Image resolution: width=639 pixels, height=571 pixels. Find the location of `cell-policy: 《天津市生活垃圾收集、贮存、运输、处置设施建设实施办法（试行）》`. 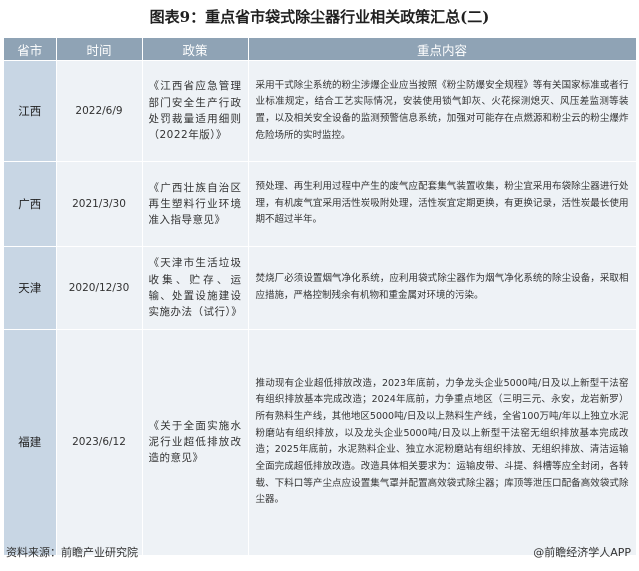

cell-policy: 《天津市生活垃圾收集、贮存、运输、处置设施建设实施办法（试行）》 is located at coordinates (195, 288).